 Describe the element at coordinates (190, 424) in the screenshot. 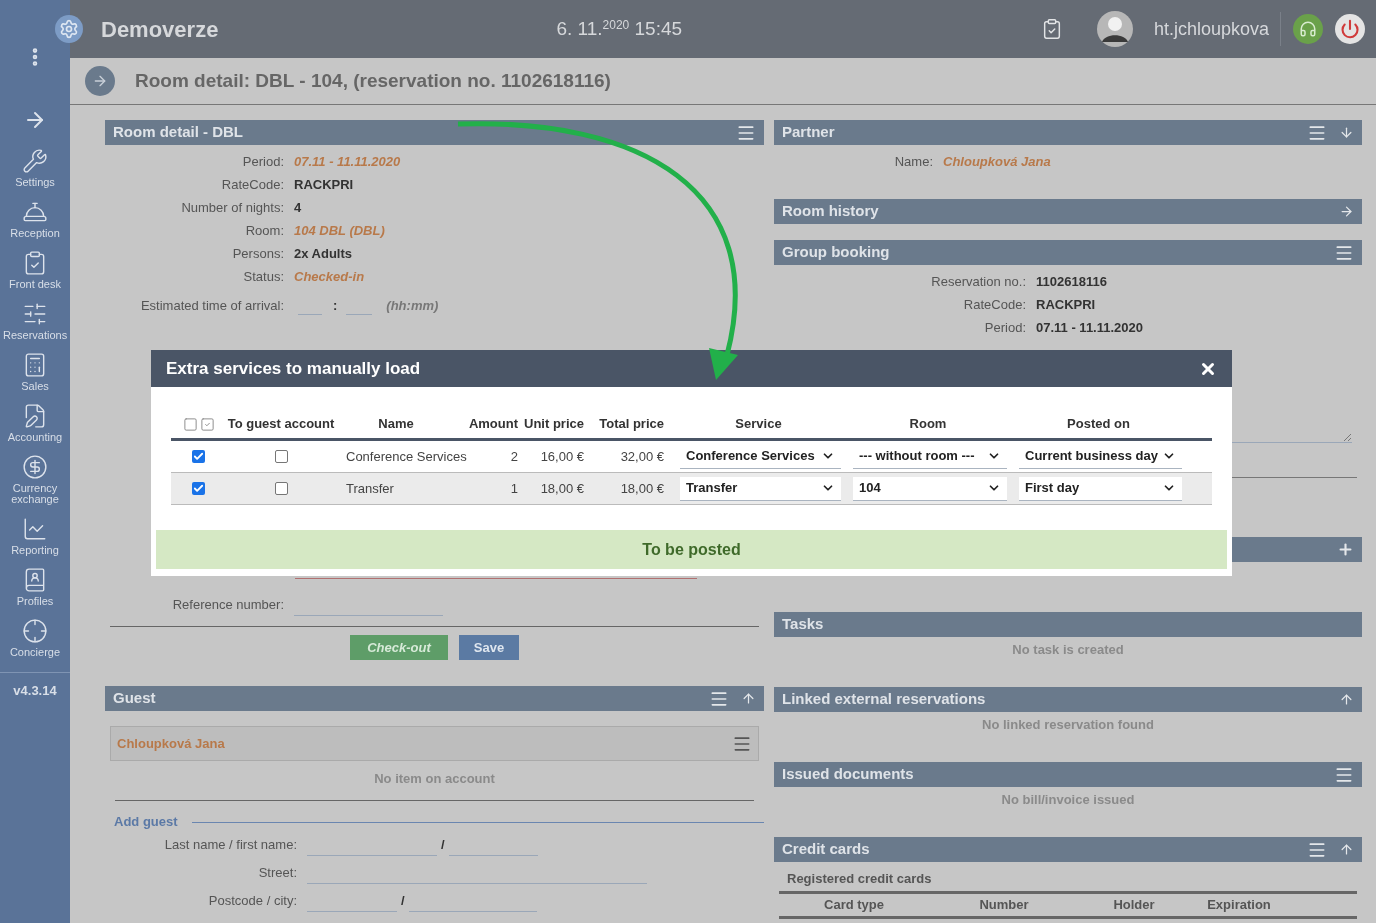

I see `select-none-icon` at that location.